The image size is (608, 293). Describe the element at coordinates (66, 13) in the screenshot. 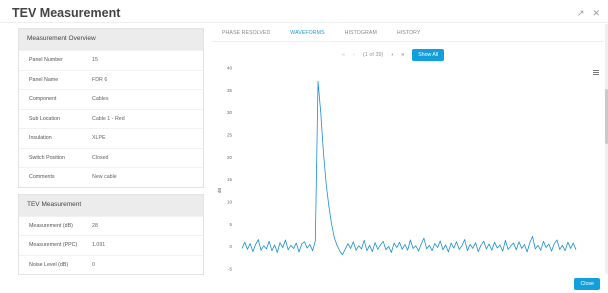

I see `dialog-title: TEV Measurement` at that location.